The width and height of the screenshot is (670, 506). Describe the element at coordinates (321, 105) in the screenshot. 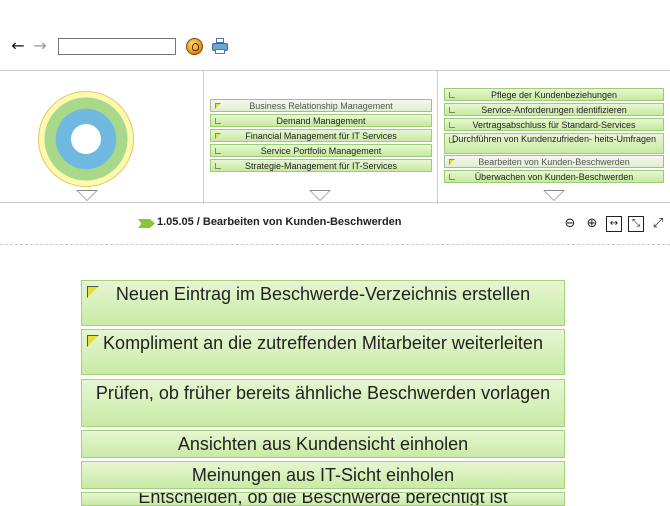

I see `process-item: Business Relationship Management` at that location.